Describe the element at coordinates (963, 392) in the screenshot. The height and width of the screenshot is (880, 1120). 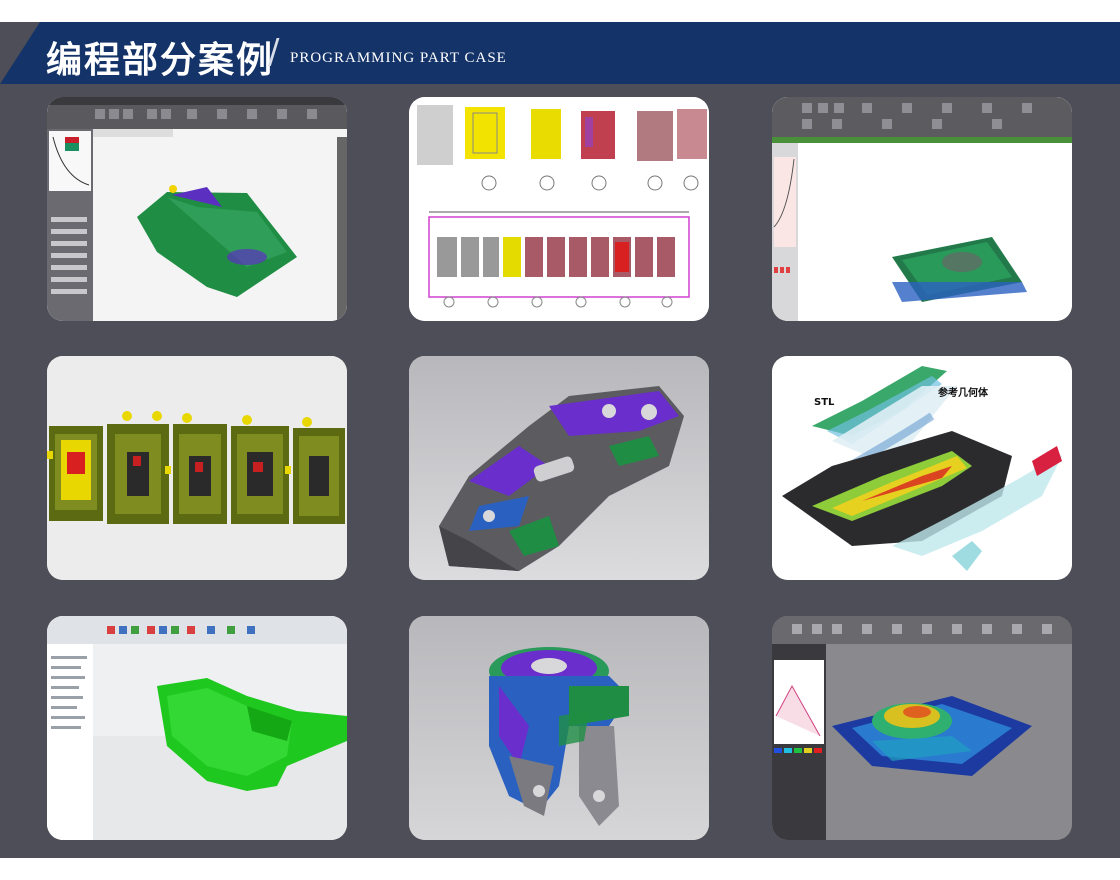
I see `reference-geometry-label: 参考几何体` at that location.